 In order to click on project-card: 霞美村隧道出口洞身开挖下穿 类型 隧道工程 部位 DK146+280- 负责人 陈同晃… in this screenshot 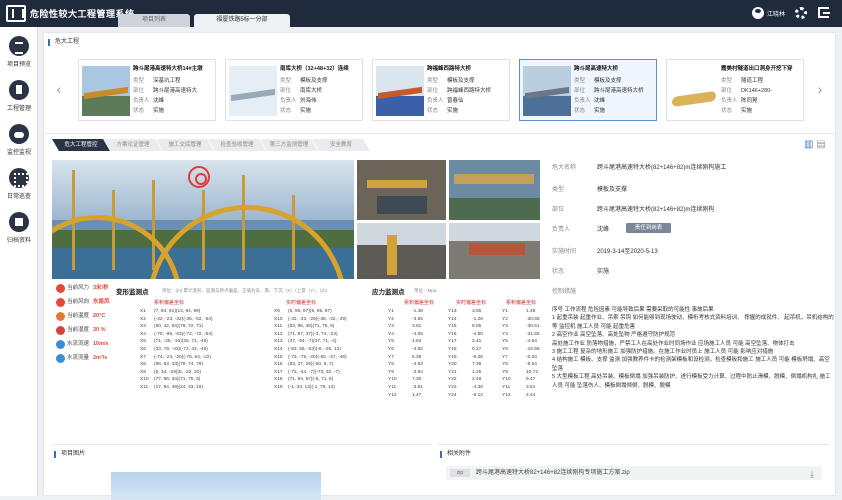, I will do `click(735, 90)`.